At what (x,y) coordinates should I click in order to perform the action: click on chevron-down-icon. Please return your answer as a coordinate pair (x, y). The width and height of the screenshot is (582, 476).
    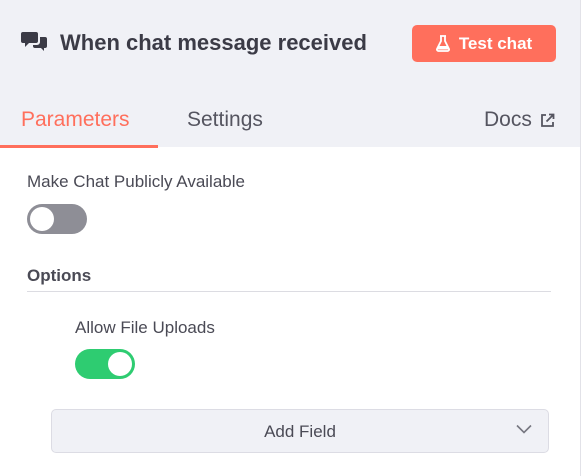
    Looking at the image, I should click on (524, 429).